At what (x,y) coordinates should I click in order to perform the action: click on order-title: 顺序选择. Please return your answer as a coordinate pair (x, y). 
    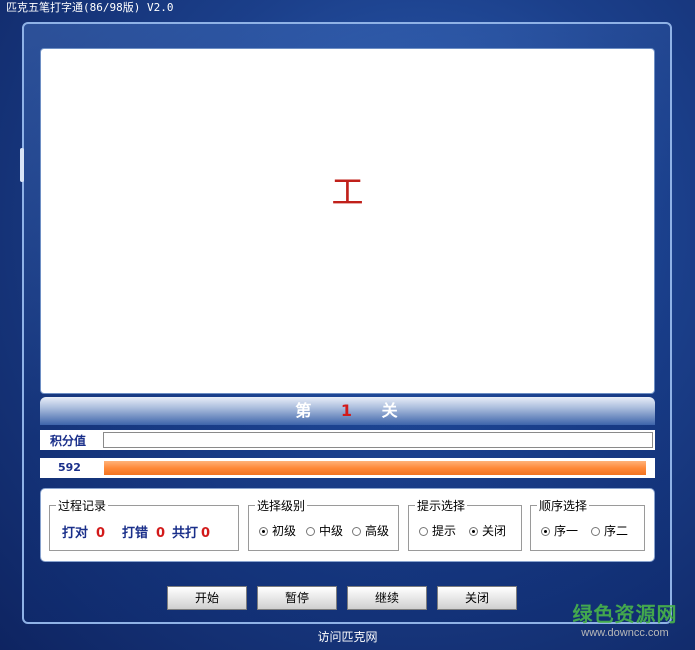
    Looking at the image, I should click on (563, 505).